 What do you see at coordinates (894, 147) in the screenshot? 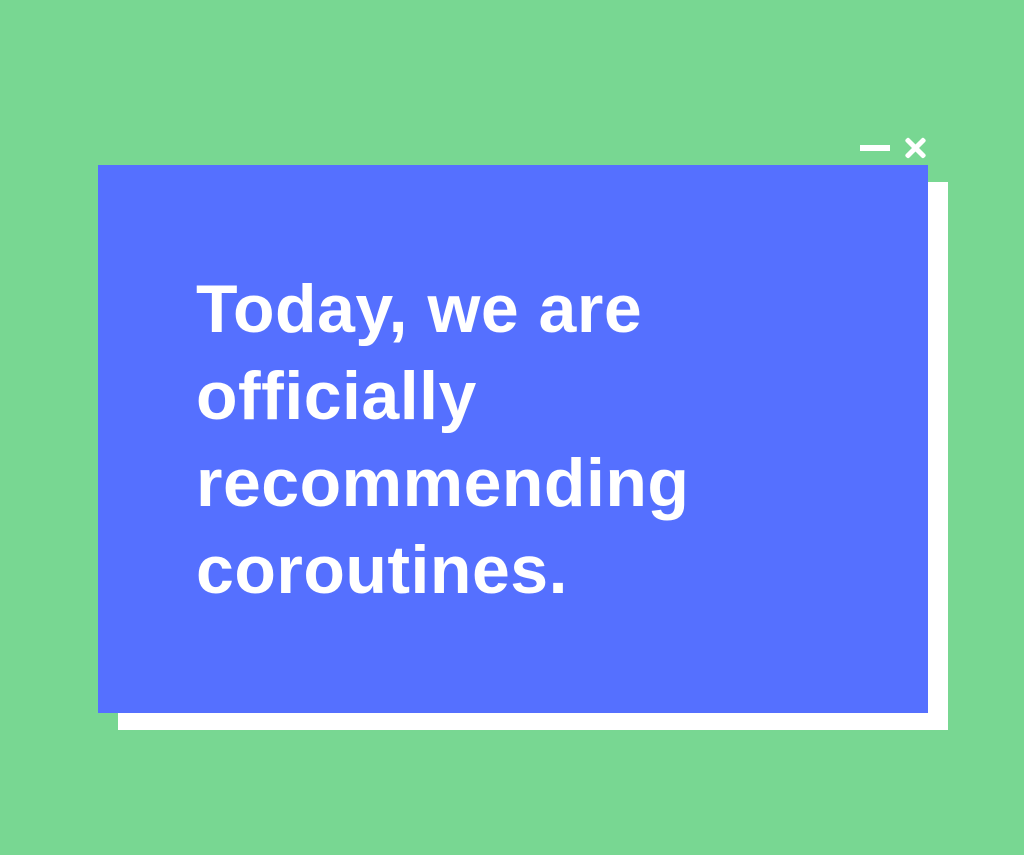
I see `window-controls` at bounding box center [894, 147].